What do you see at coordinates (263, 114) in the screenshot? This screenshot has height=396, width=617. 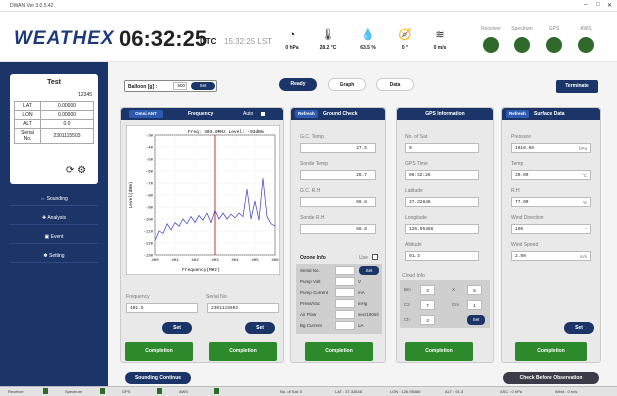 I see `auto-checkbox` at bounding box center [263, 114].